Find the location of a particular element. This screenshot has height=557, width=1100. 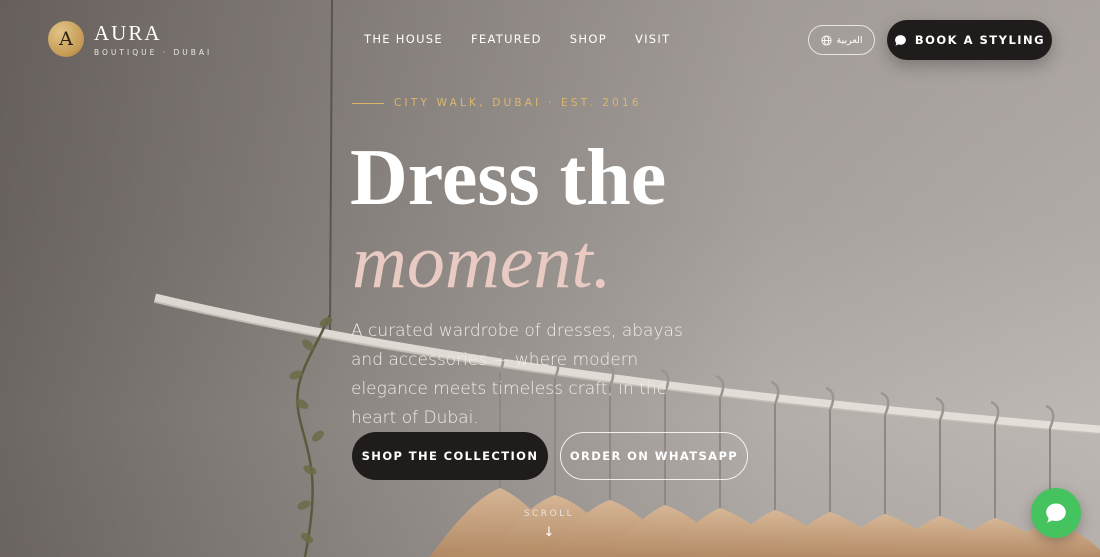

scroll-indicator: SCROLL ↓ is located at coordinates (549, 524).